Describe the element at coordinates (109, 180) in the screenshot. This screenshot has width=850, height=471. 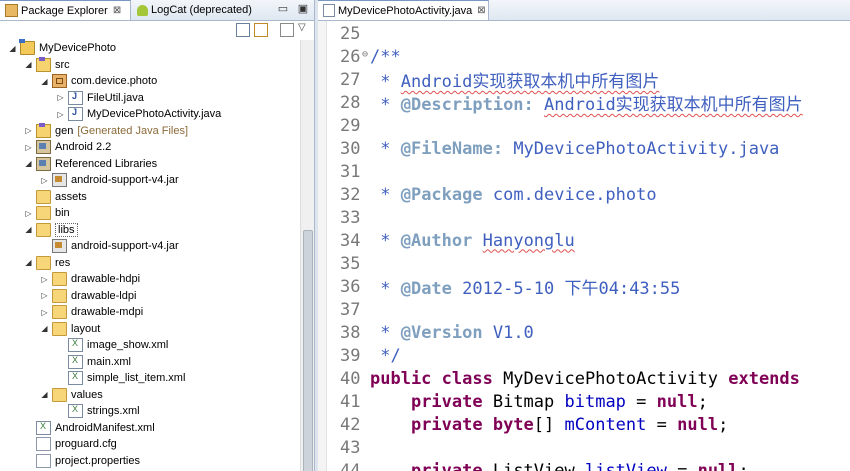
I see `tree-item: ▷ android-support-v4.jar` at that location.